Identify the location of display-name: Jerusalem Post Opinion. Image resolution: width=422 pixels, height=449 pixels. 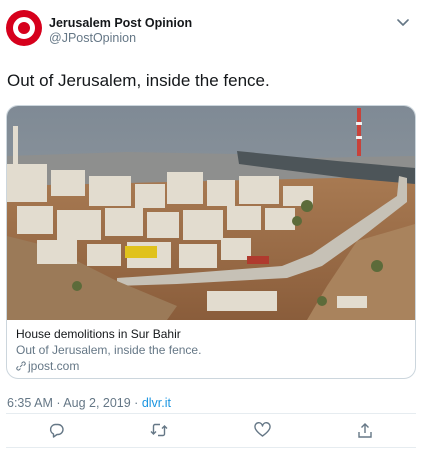
(120, 23).